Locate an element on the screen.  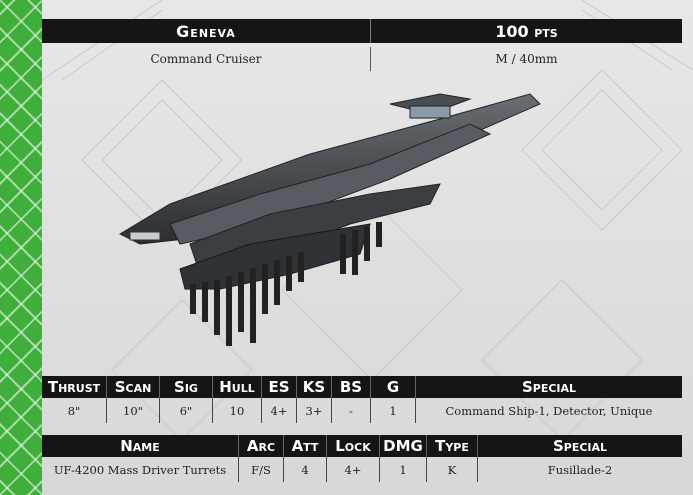
green-side-stripe is located at coordinates (21, 247).